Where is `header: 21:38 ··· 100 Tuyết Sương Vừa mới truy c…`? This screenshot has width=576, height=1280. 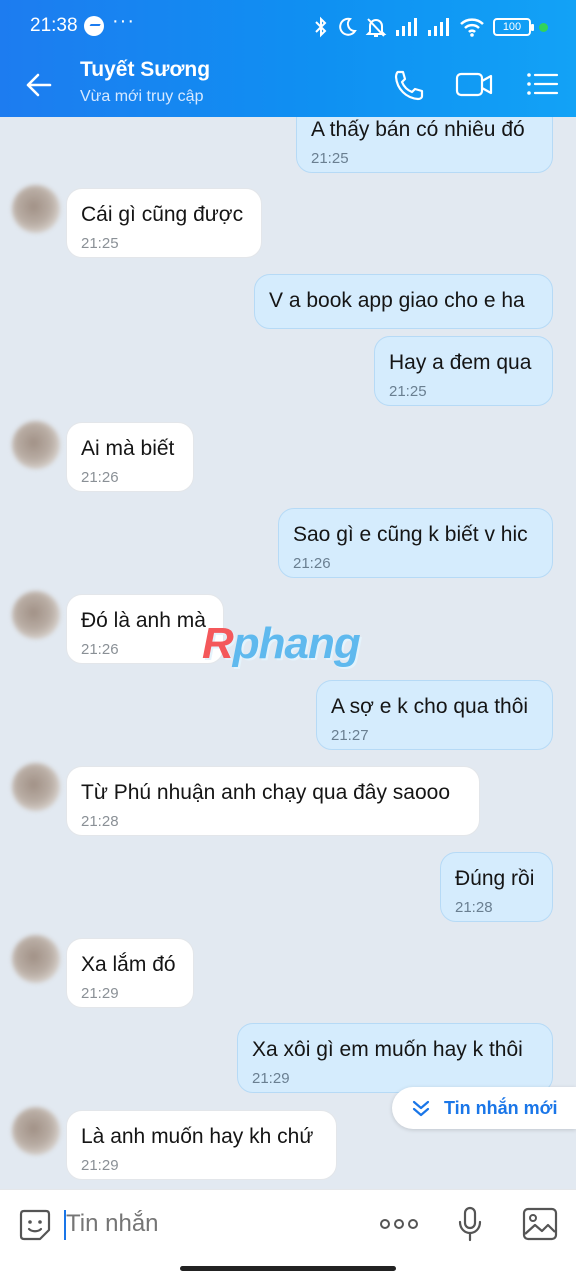 header: 21:38 ··· 100 Tuyết Sương Vừa mới truy c… is located at coordinates (288, 58).